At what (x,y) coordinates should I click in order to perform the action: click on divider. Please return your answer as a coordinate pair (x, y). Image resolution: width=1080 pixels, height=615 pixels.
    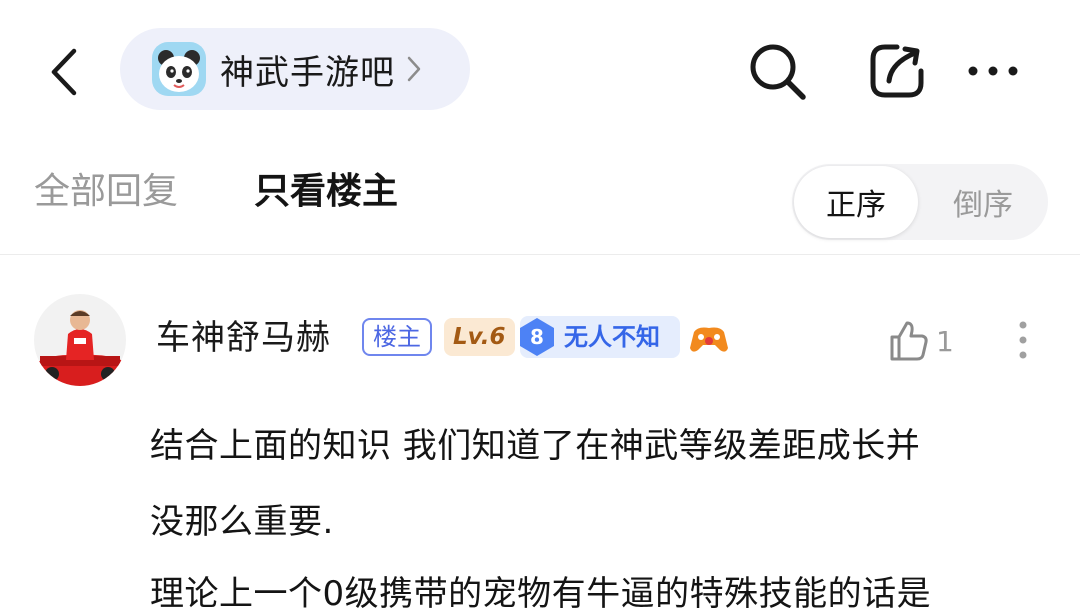
    Looking at the image, I should click on (540, 254).